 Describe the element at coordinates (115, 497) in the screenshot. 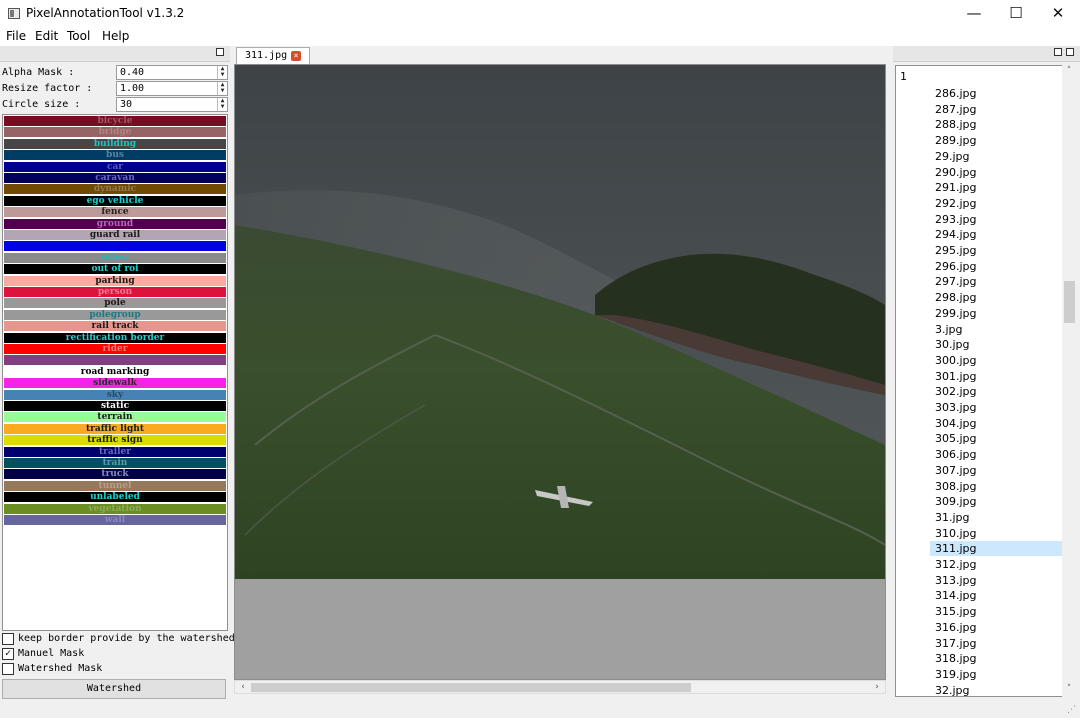

I see `label-item: unlabeled` at that location.